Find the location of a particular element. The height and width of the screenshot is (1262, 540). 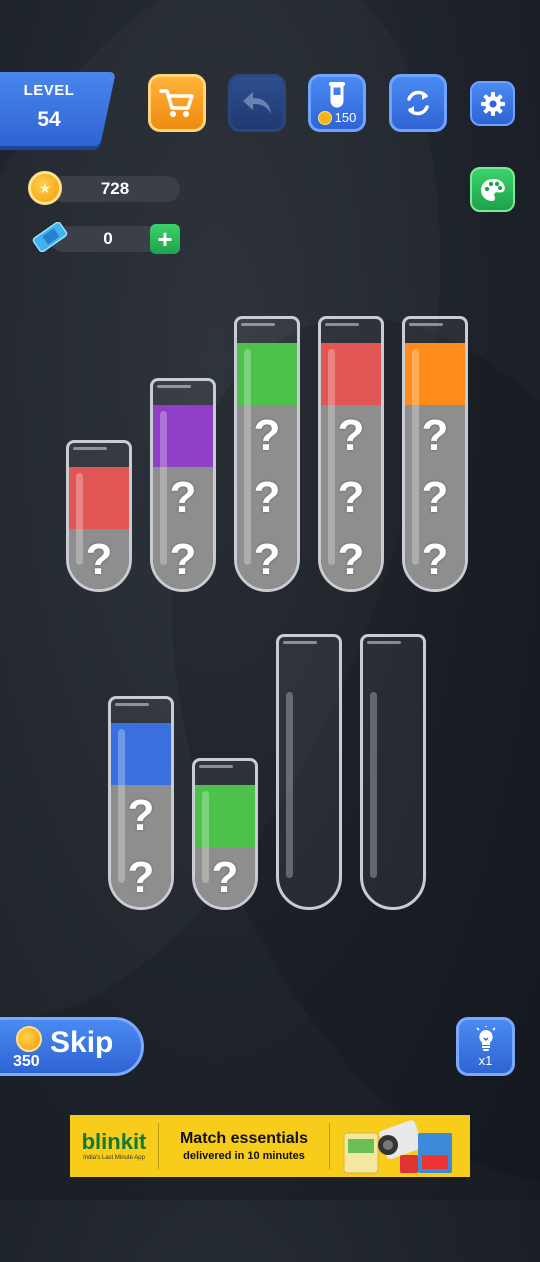

settings-button is located at coordinates (492, 103).